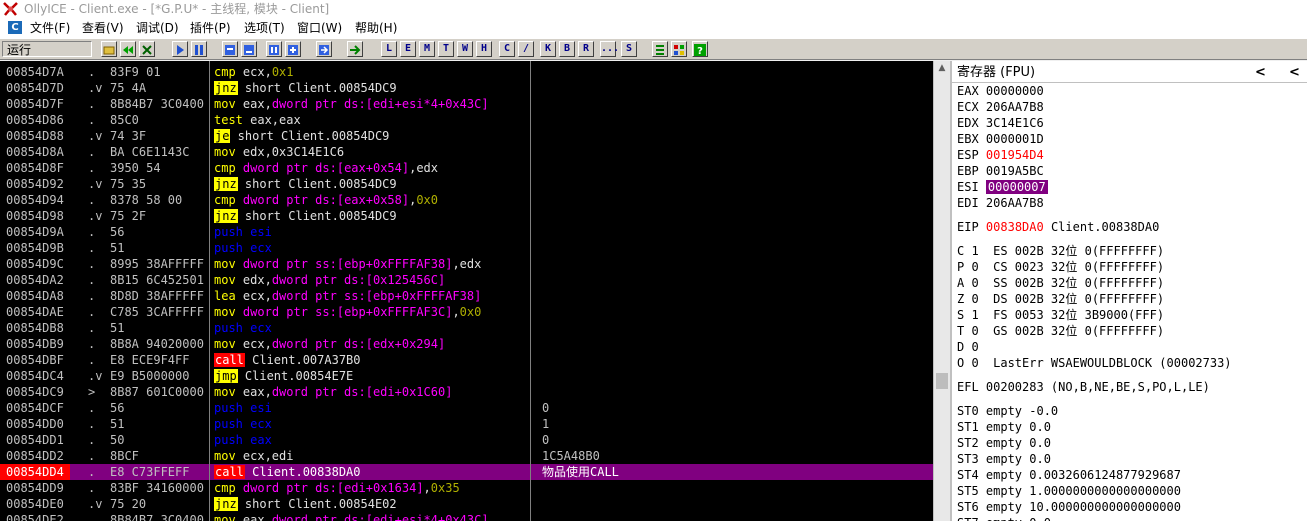 The image size is (1307, 521). What do you see at coordinates (1060, 267) in the screenshot?
I see `flag-segment-row: P 0 CS 0023 32位 0(FFFFFFFF)` at bounding box center [1060, 267].